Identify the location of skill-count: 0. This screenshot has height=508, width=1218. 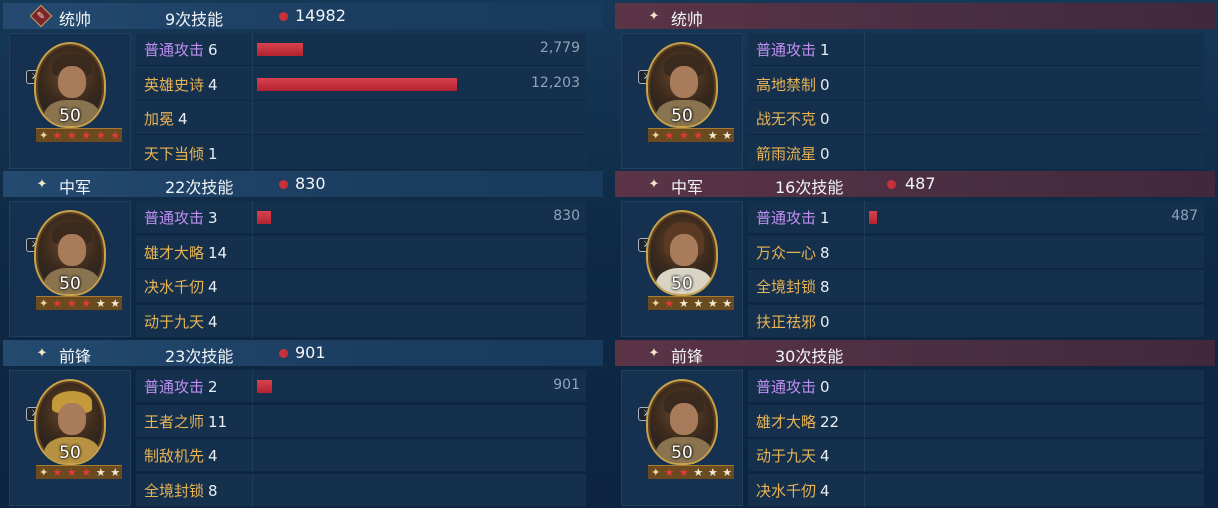
(825, 153).